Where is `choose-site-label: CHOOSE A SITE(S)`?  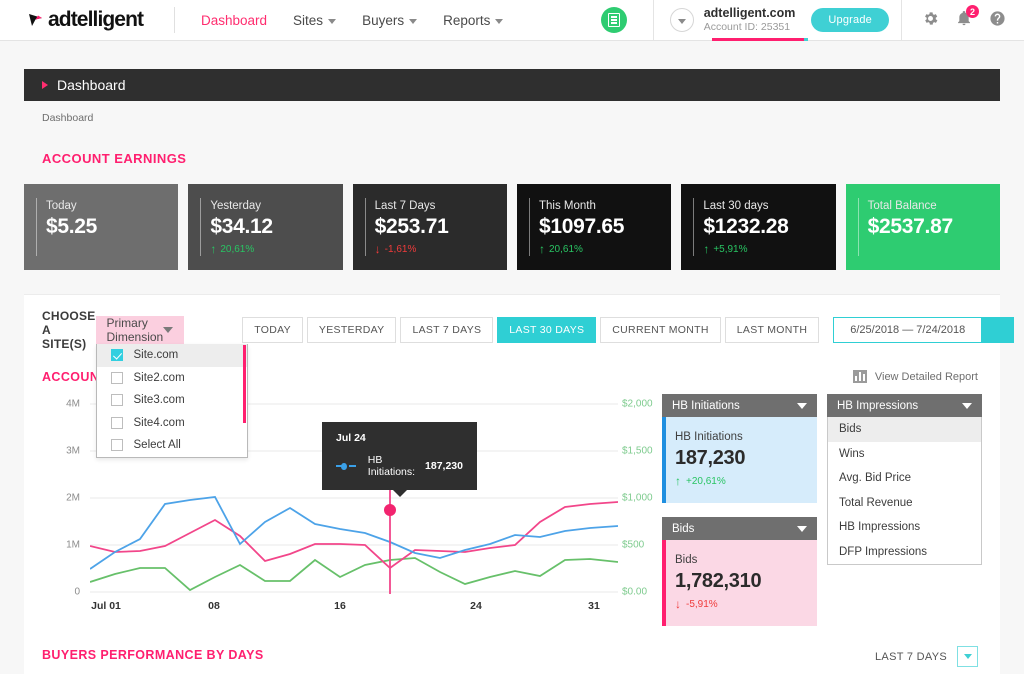
choose-site-label: CHOOSE A SITE(S) is located at coordinates (69, 330).